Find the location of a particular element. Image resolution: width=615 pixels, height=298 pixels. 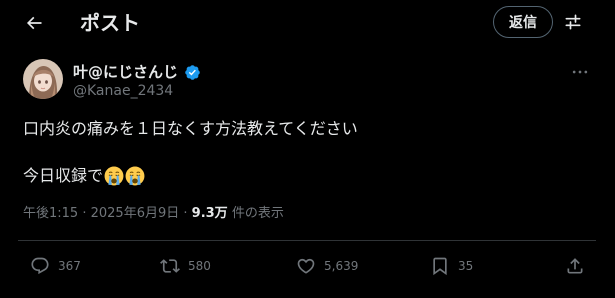

page-header: ポスト 返信 is located at coordinates (307, 22).